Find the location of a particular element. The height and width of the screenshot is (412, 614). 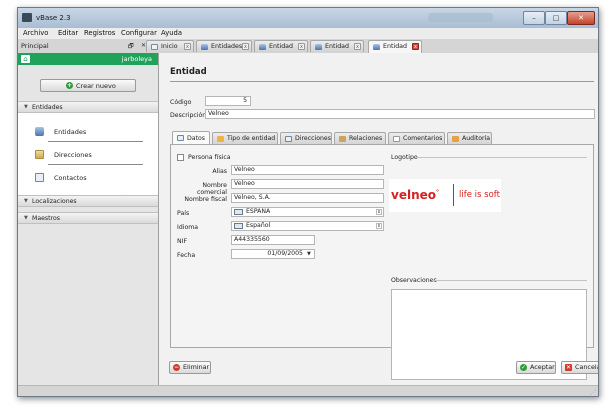

tab-label: Relaciones is located at coordinates (366, 138).